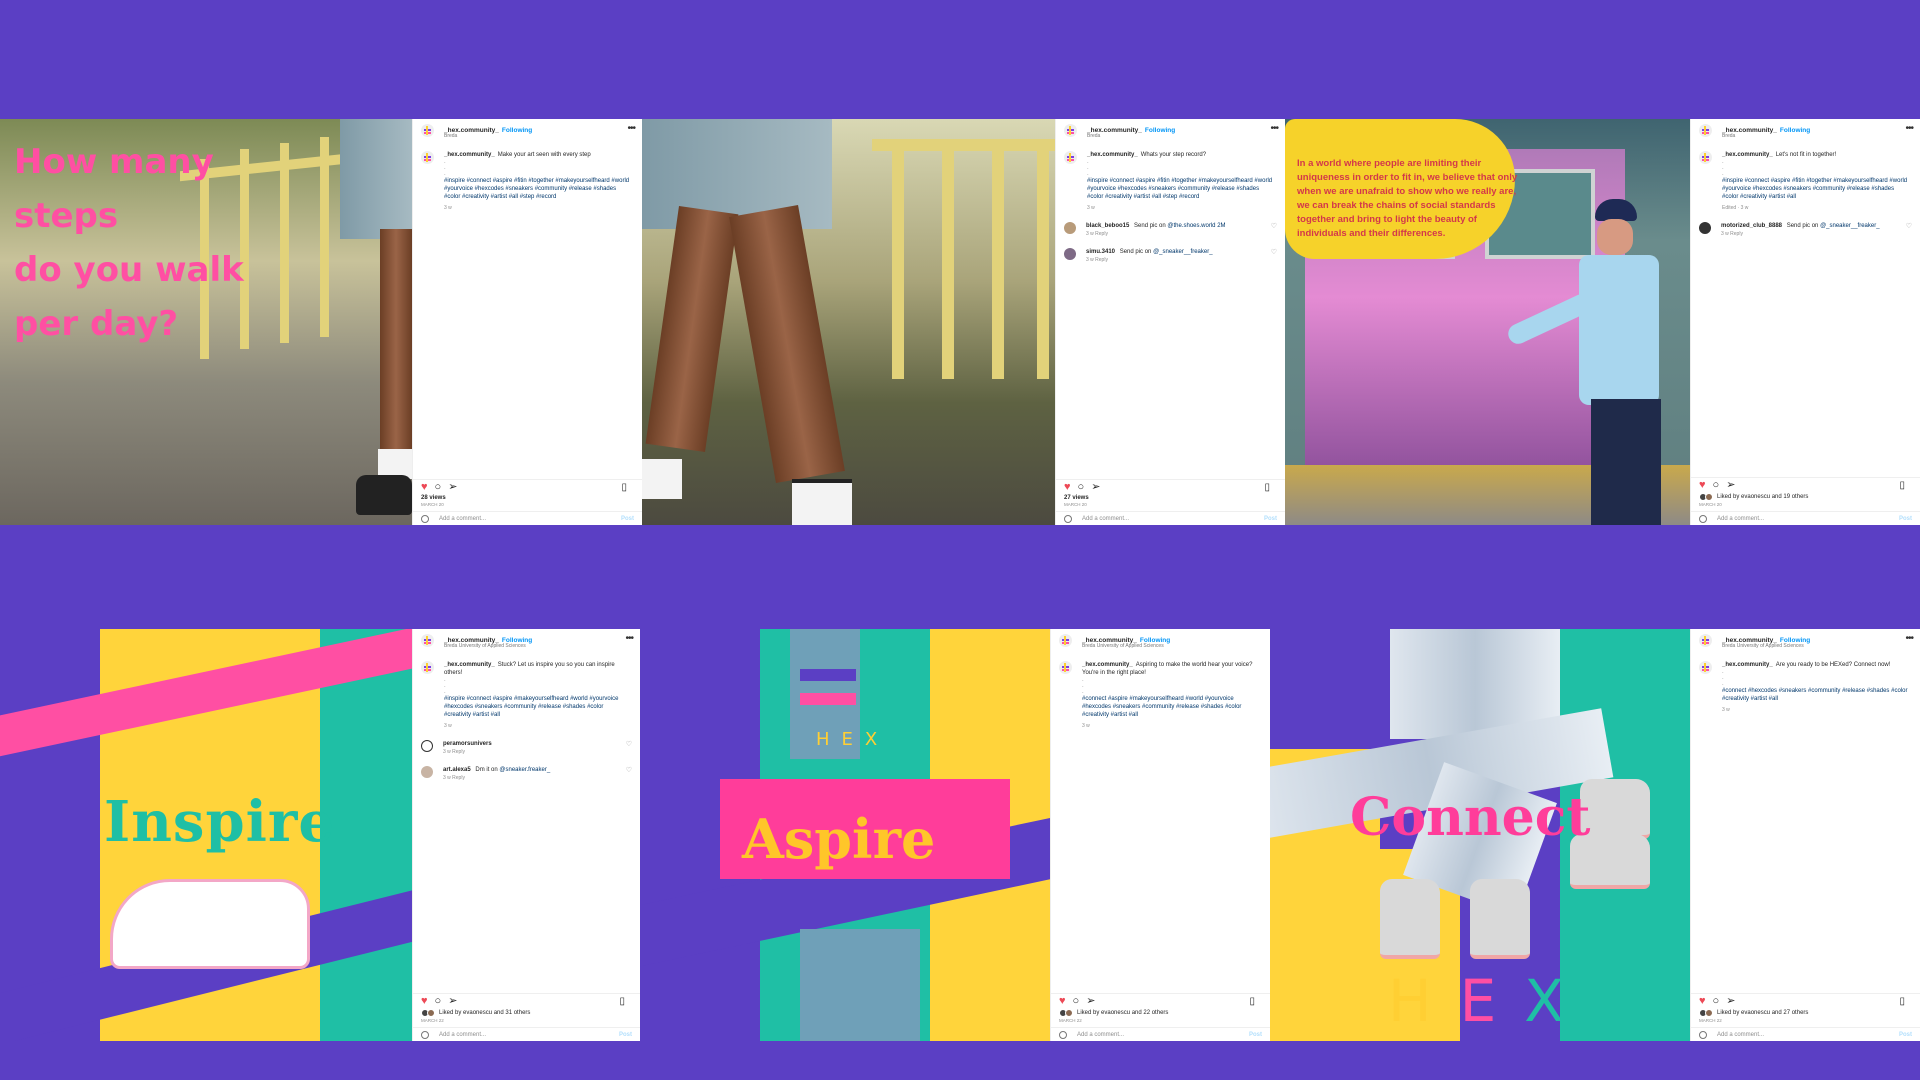 The height and width of the screenshot is (1080, 1920). I want to click on post-image-inspire: Inspire, so click(206, 835).